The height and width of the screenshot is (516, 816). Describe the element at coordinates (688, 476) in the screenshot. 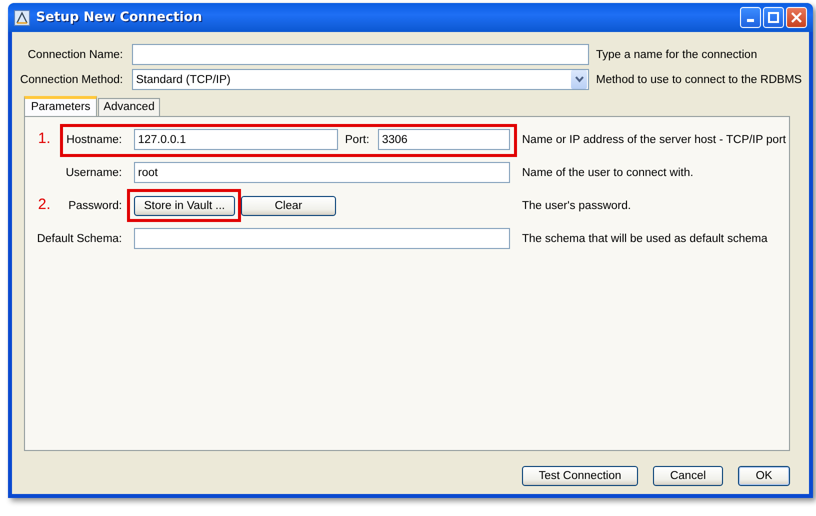

I see `button: Cancel` at that location.